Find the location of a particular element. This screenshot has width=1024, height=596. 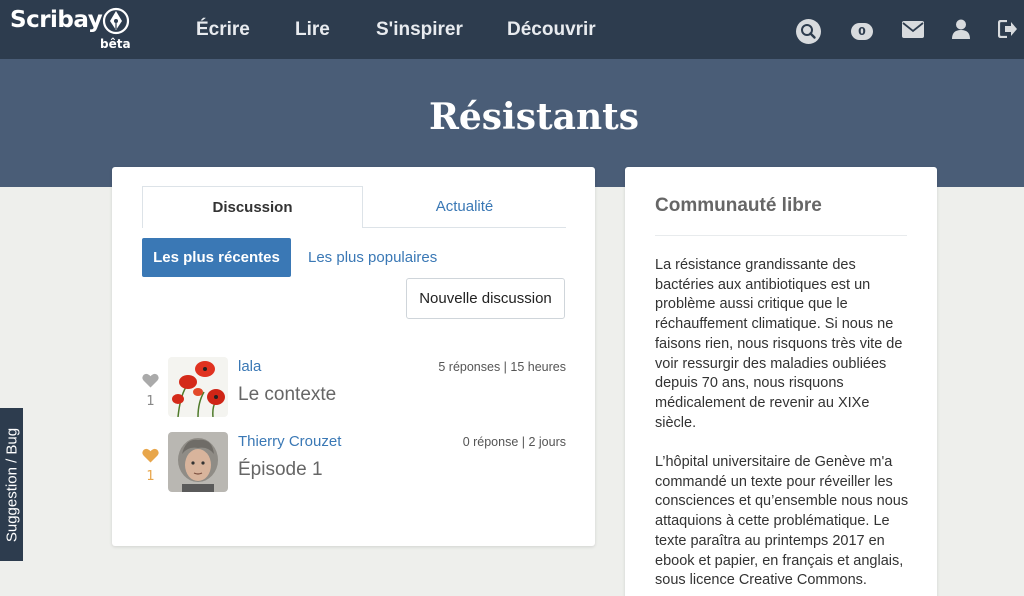

notifications-count-badge: 0 is located at coordinates (862, 31).